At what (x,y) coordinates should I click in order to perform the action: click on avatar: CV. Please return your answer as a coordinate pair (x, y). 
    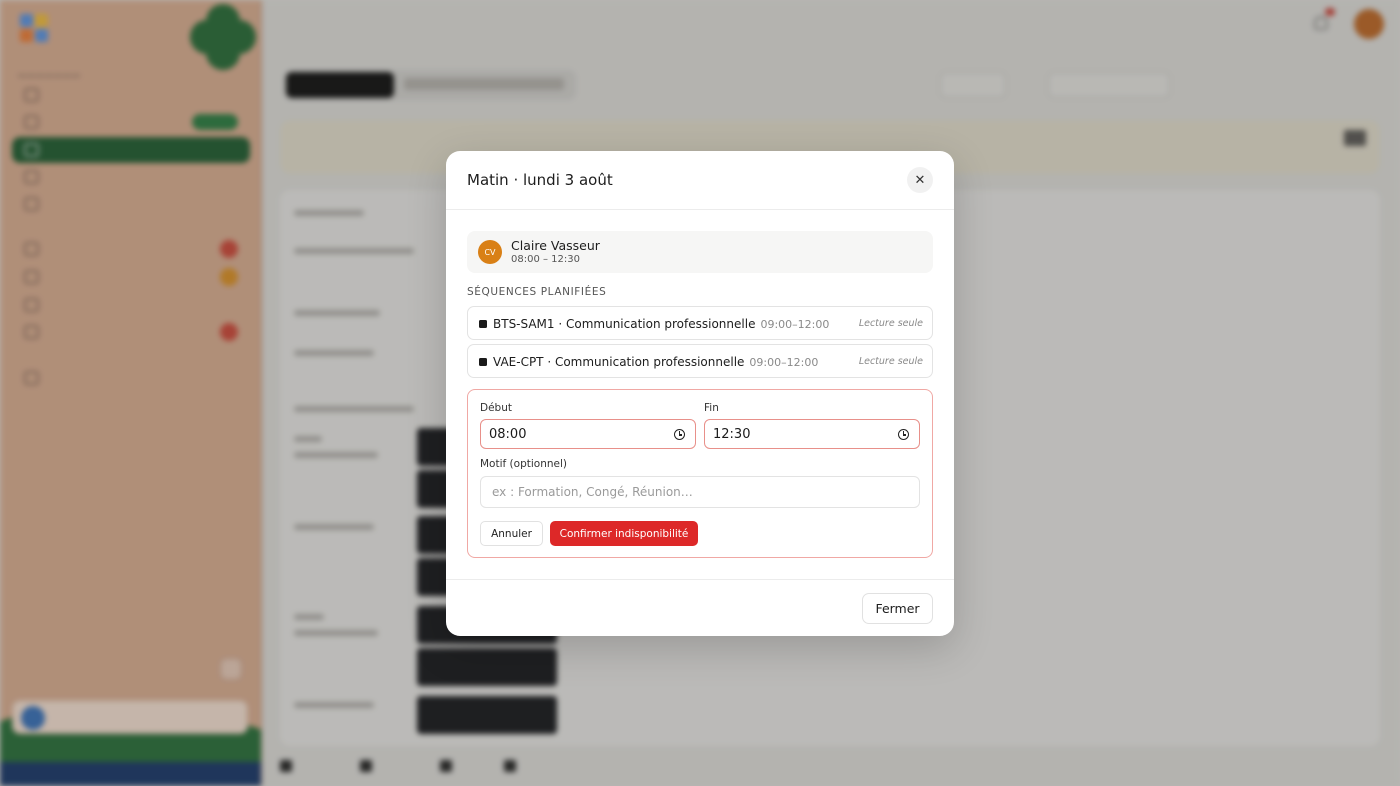
    Looking at the image, I should click on (490, 252).